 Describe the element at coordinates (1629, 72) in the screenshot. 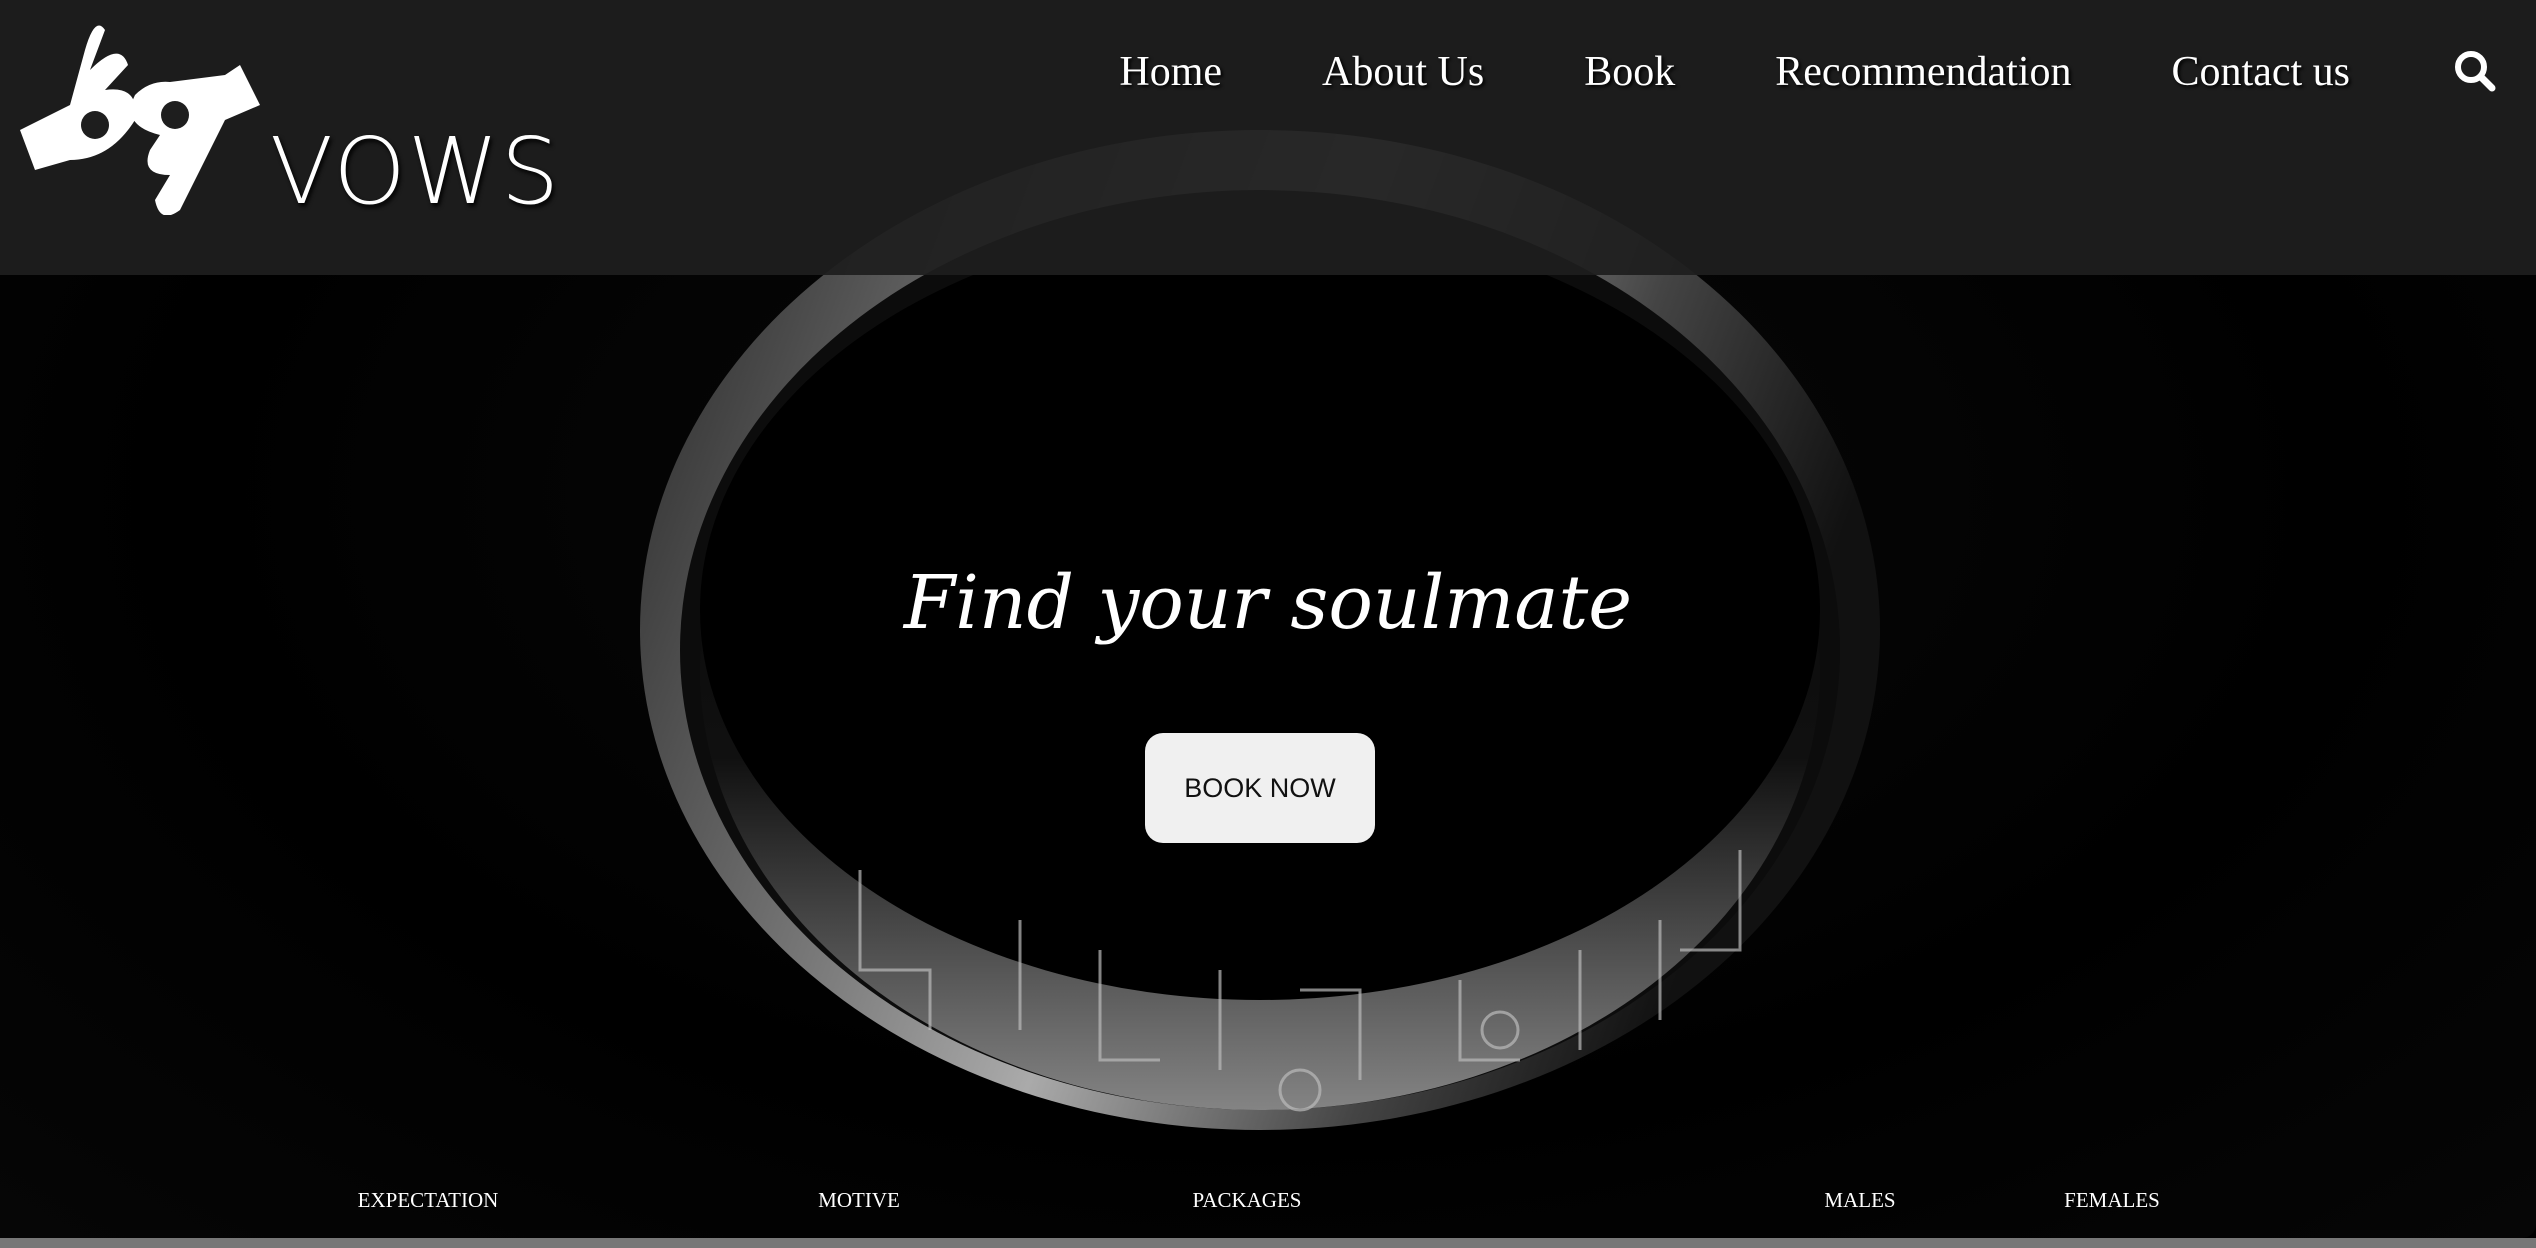

I see `nav-book: Book` at that location.